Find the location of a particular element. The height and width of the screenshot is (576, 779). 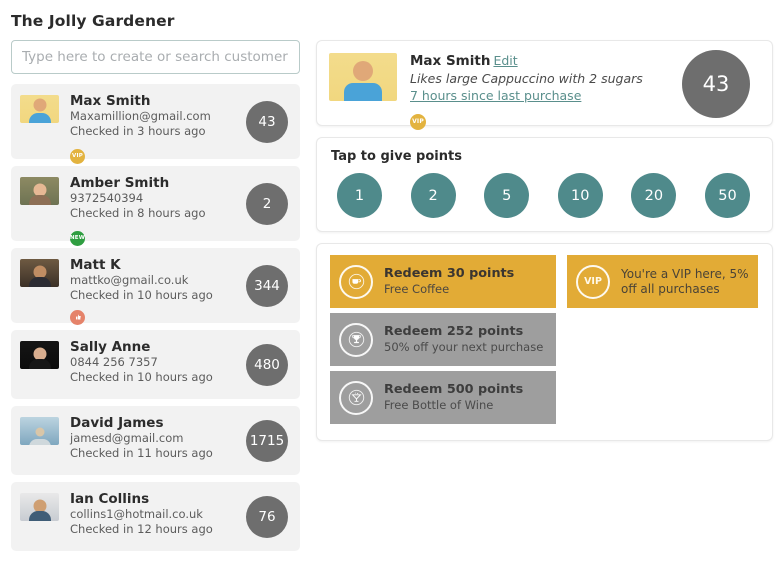

customer-contact: mattko@gmail.co.uk is located at coordinates (129, 280).